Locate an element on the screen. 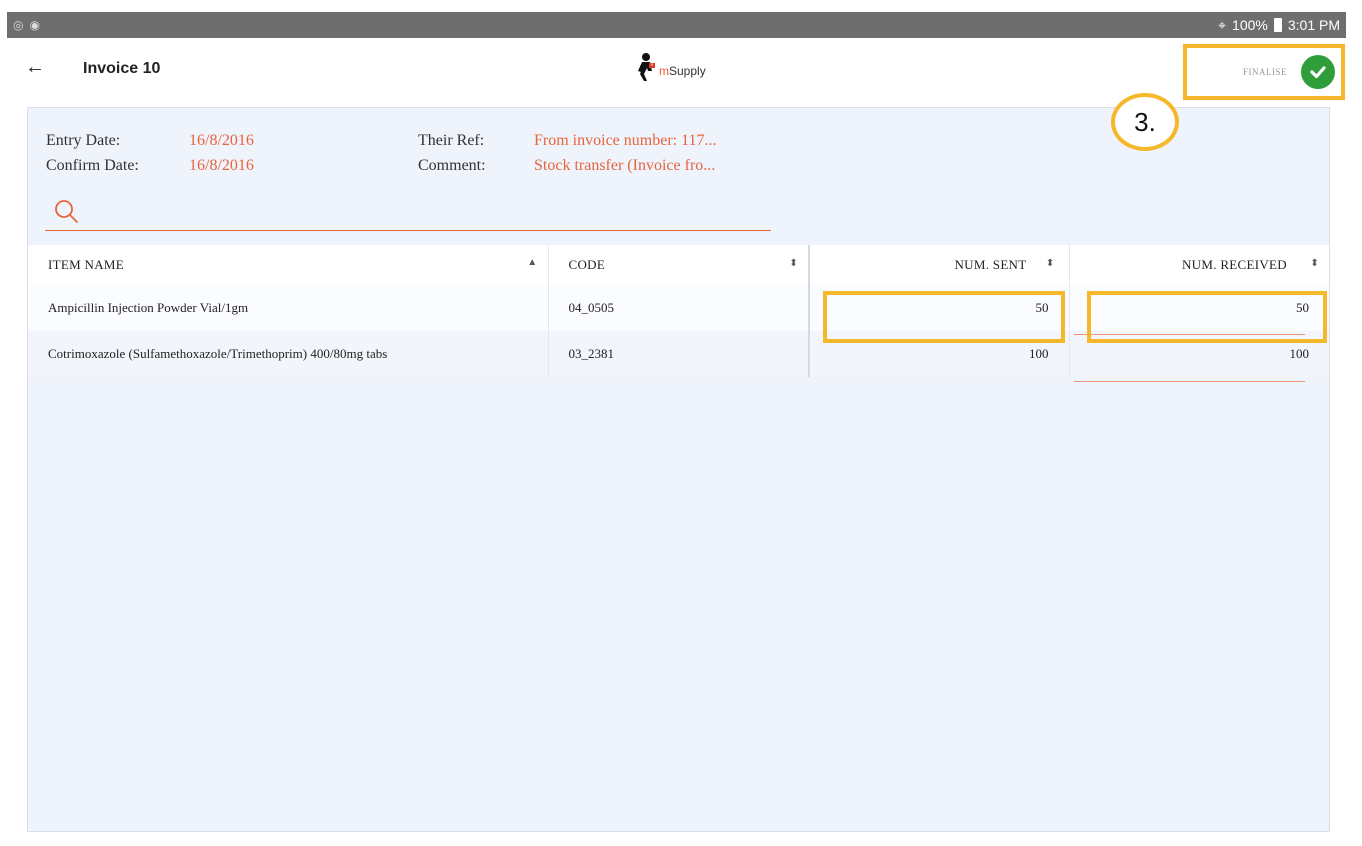  status-bar: ◎ ◉ ⌖ 100% 3:01 PM is located at coordinates (676, 25).